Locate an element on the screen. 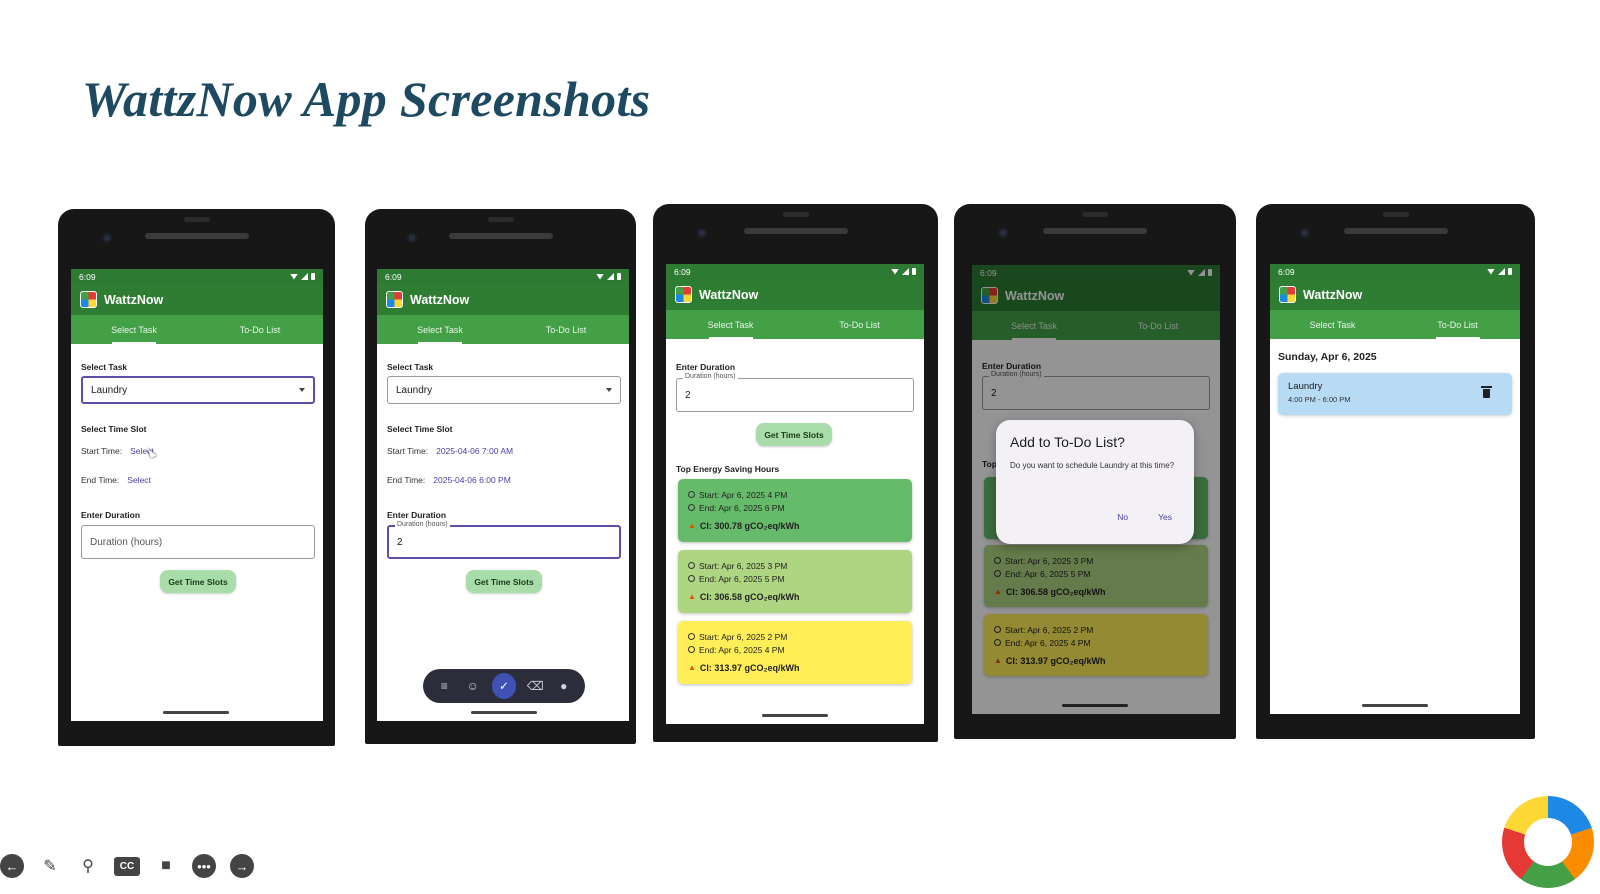 This screenshot has width=1600, height=894. forward-arrow-icon: → is located at coordinates (242, 866).